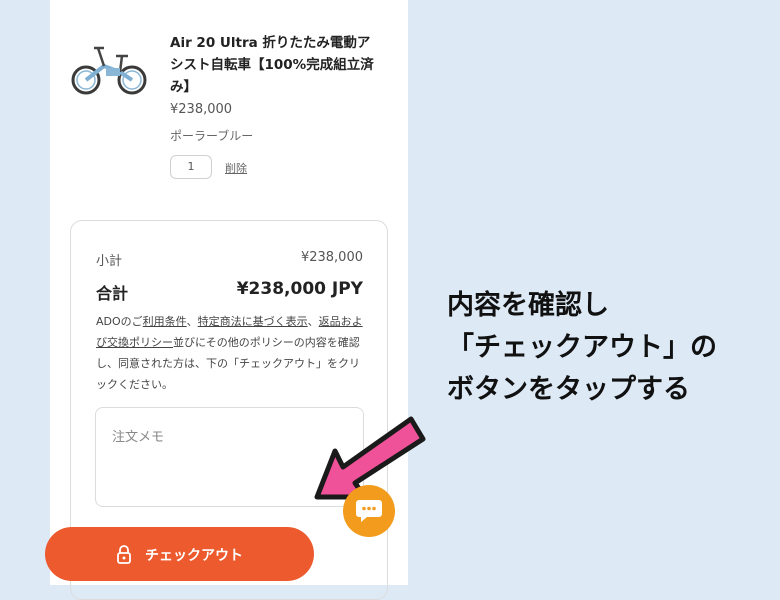 This screenshot has height=600, width=780. What do you see at coordinates (165, 321) in the screenshot?
I see `terms-link: 利用条件` at bounding box center [165, 321].